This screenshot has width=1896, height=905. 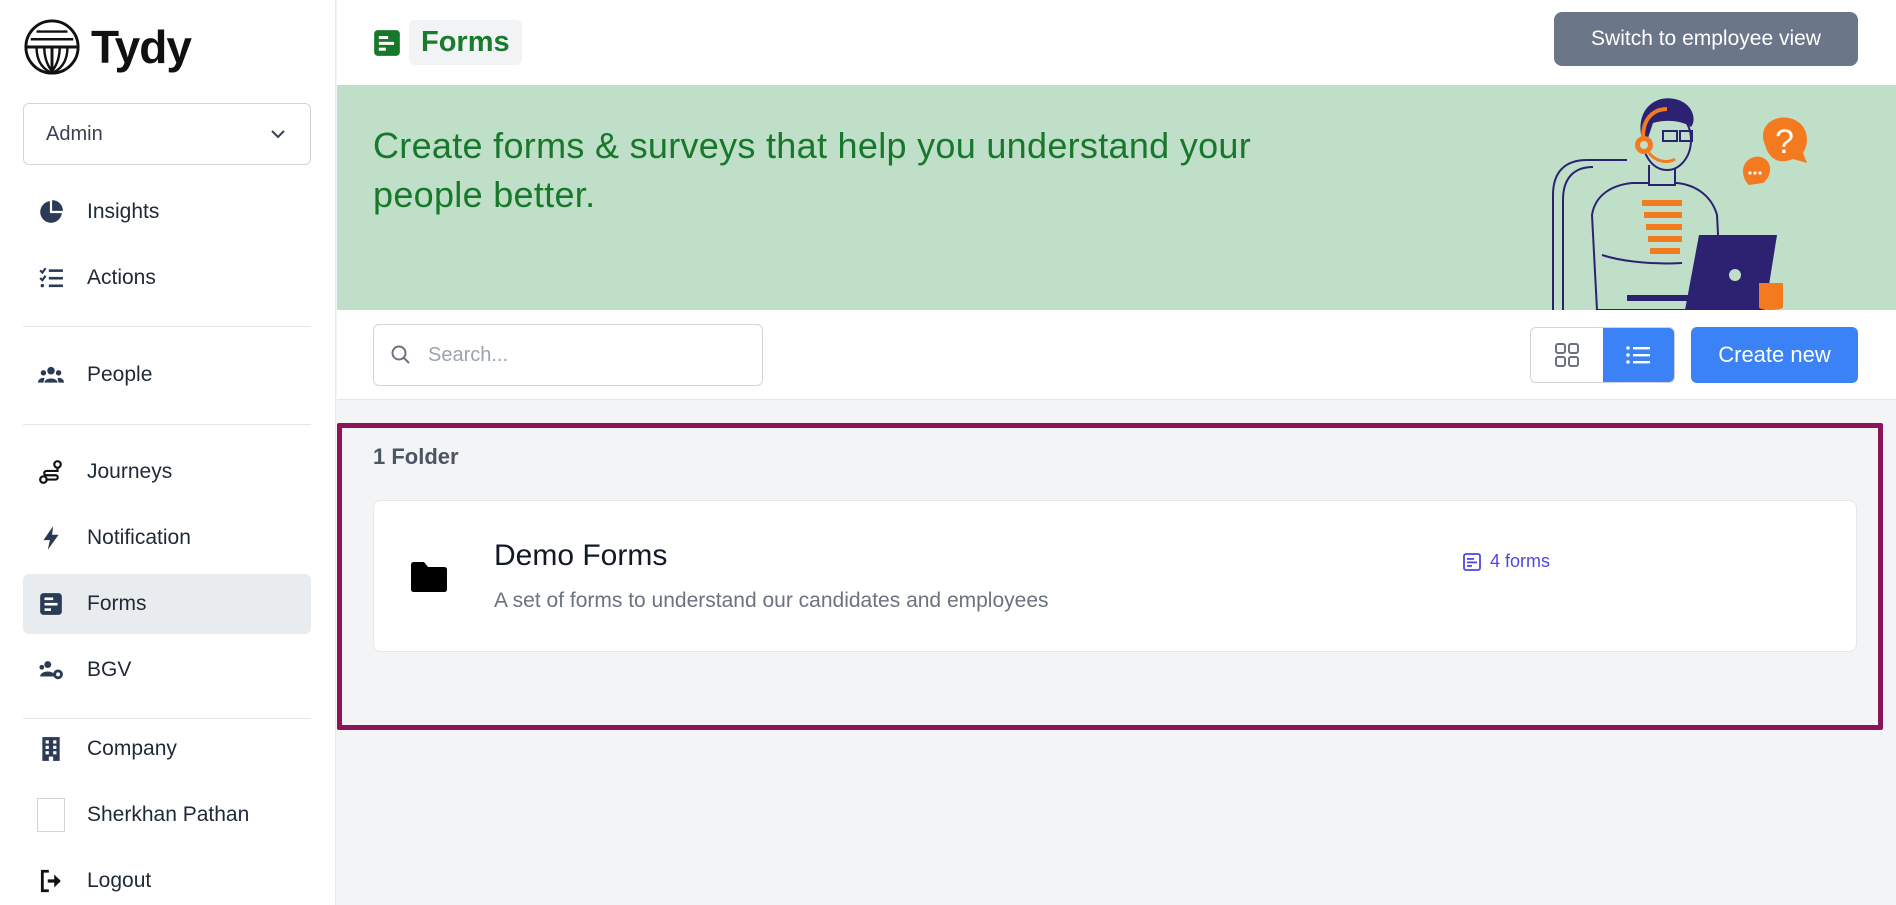 What do you see at coordinates (580, 556) in the screenshot?
I see `folder-name: Demo Forms` at bounding box center [580, 556].